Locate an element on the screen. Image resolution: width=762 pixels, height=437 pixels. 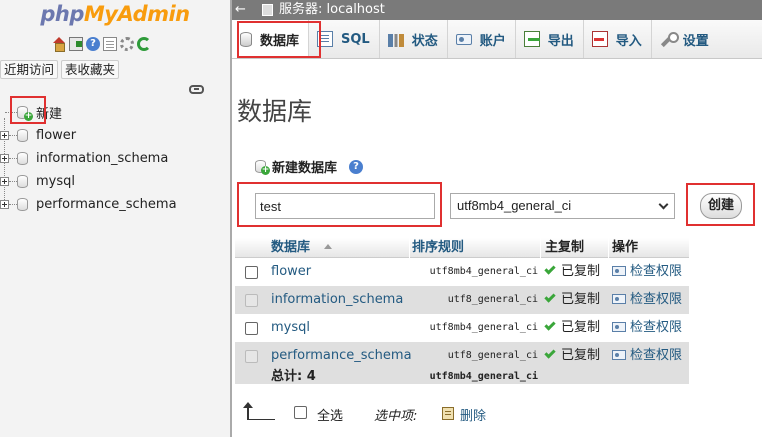
tree-item-label: information_schema is located at coordinates (102, 158).